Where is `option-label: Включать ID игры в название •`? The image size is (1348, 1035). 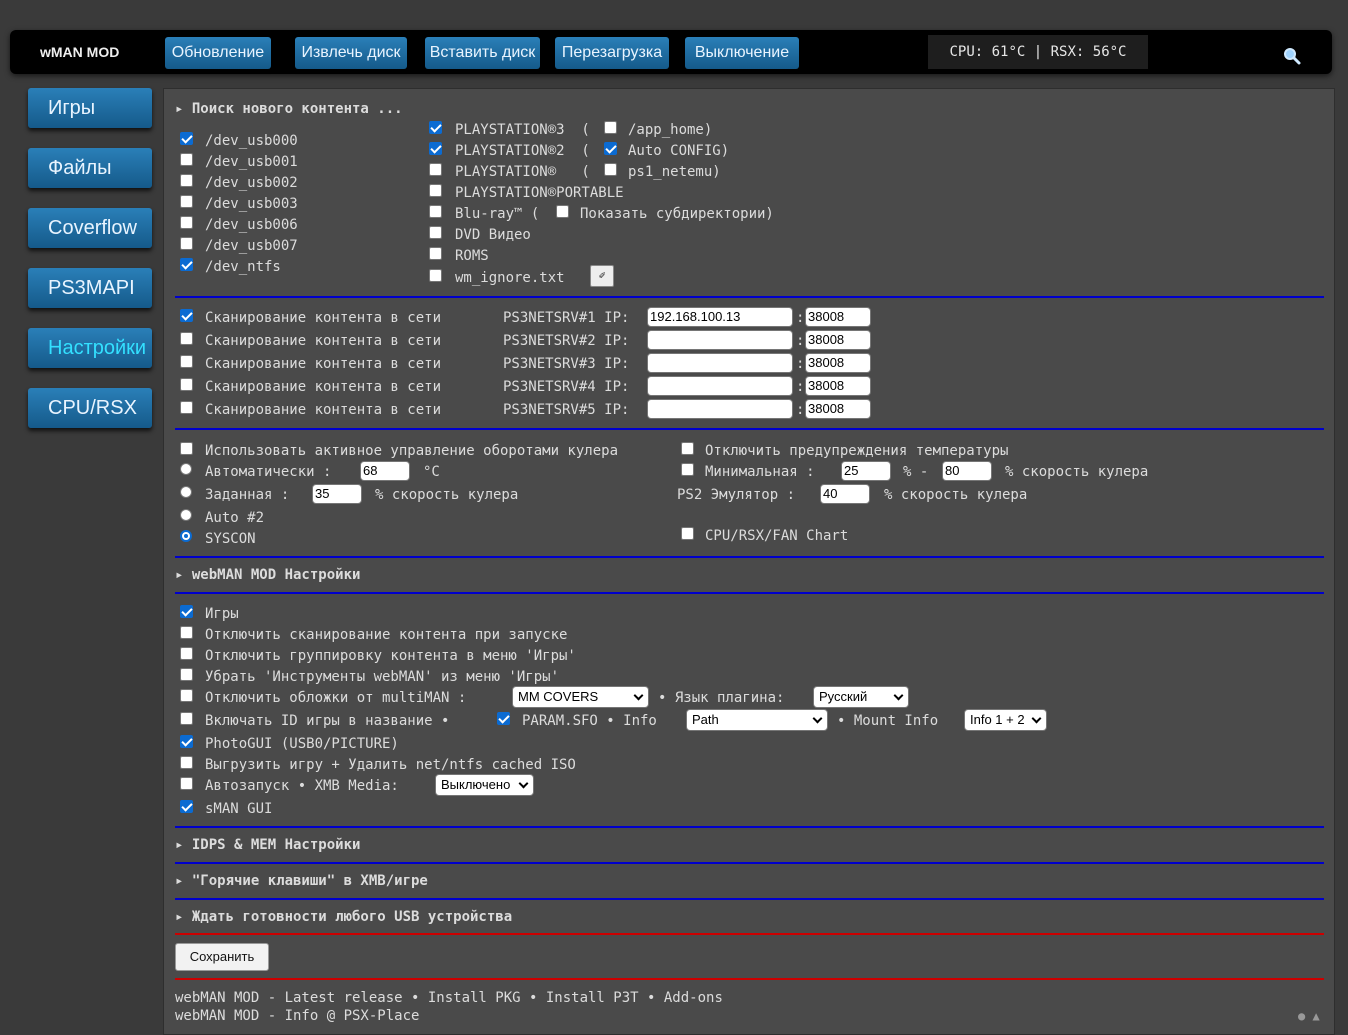
option-label: Включать ID игры в название • is located at coordinates (327, 721).